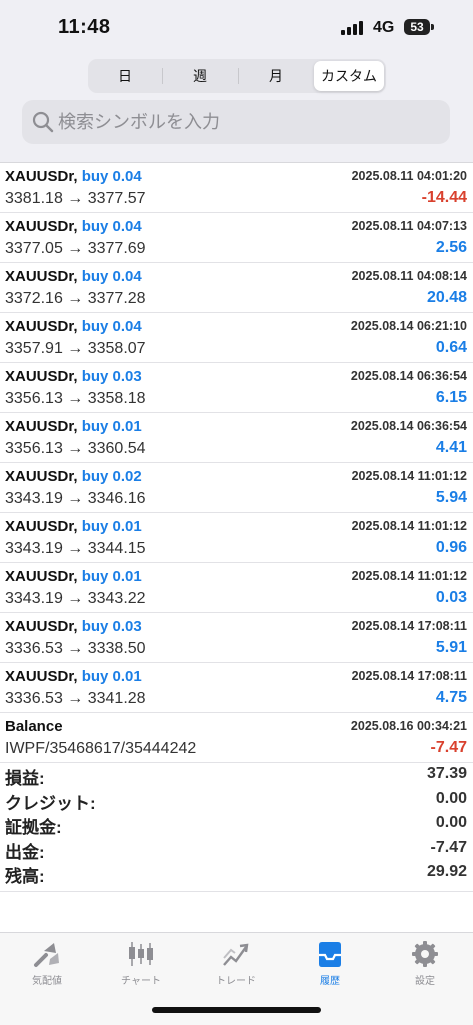 The width and height of the screenshot is (473, 1025). Describe the element at coordinates (75, 398) in the screenshot. I see `trade-prices: 3356.13 → 3358.18` at that location.